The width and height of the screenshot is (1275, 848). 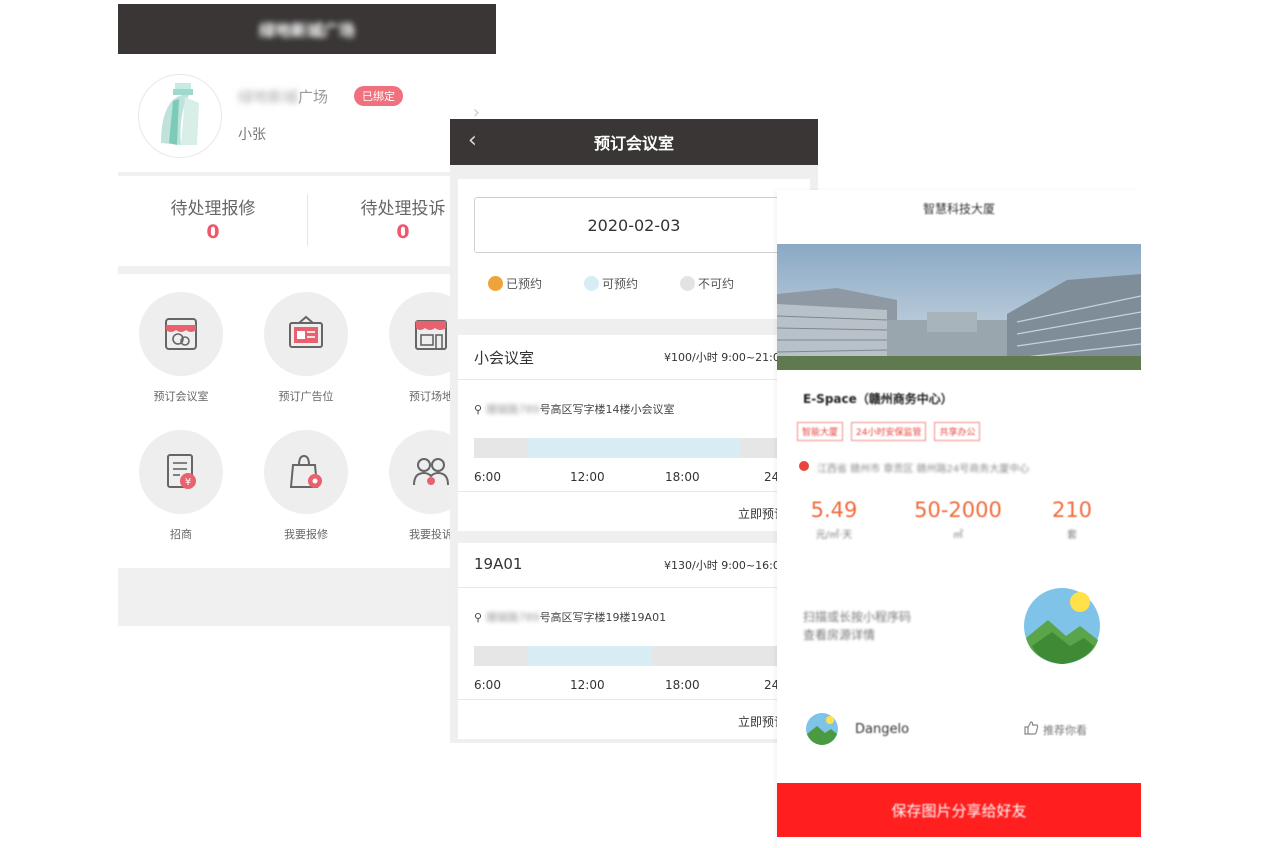 I want to click on tile-label: 我要报修, so click(x=306, y=534).